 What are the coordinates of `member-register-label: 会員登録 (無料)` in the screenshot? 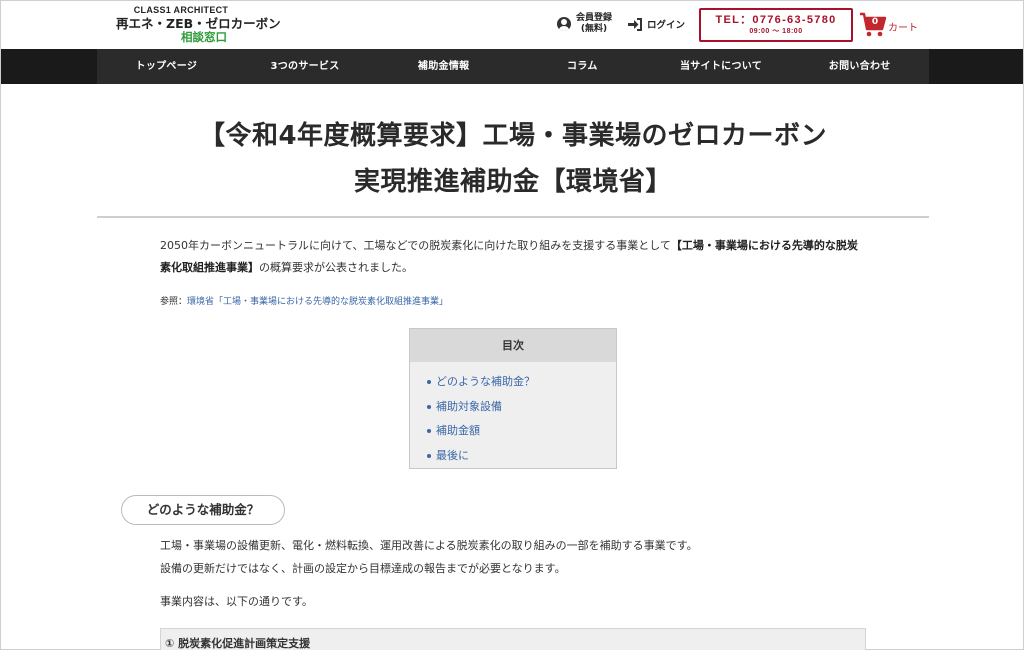 It's located at (594, 24).